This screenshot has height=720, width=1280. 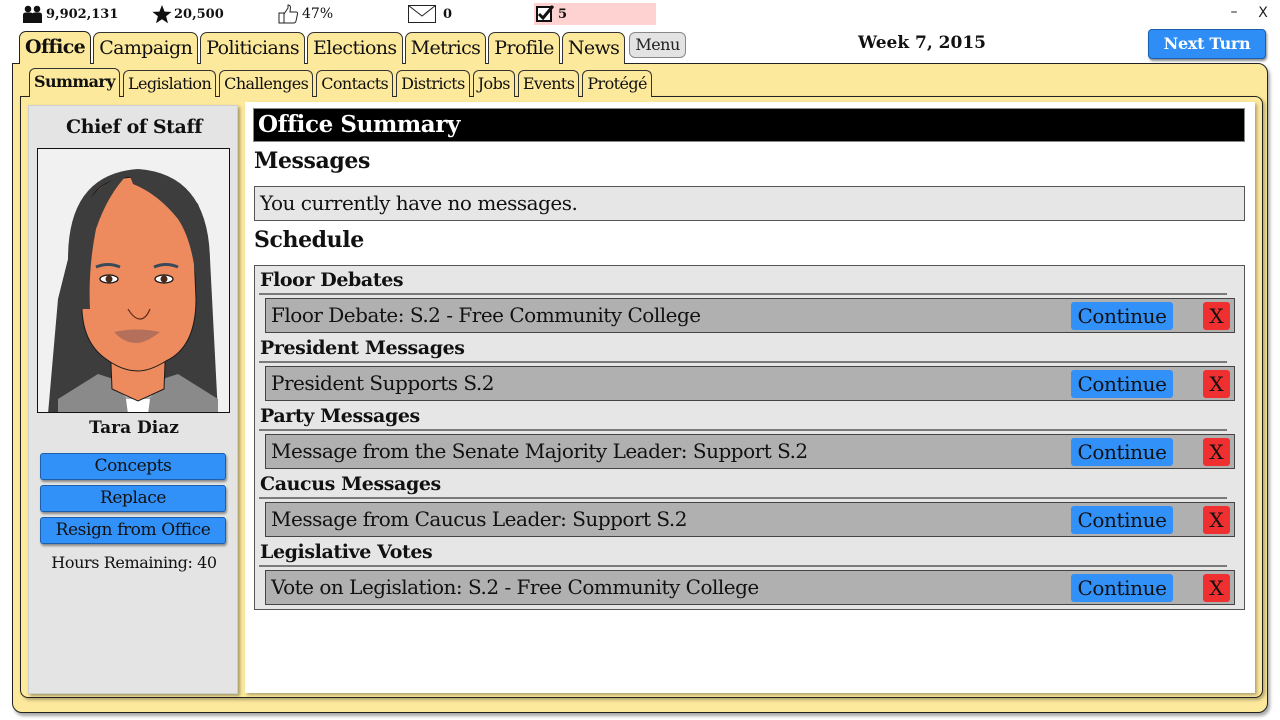 I want to click on approval-value: 47%, so click(x=318, y=14).